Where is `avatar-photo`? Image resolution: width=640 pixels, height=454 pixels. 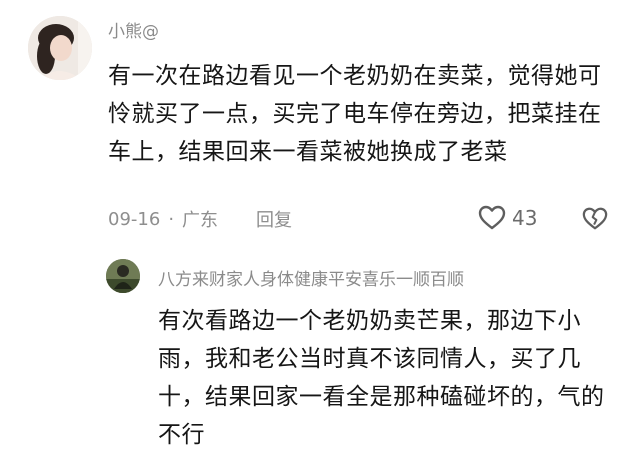 avatar-photo is located at coordinates (60, 48).